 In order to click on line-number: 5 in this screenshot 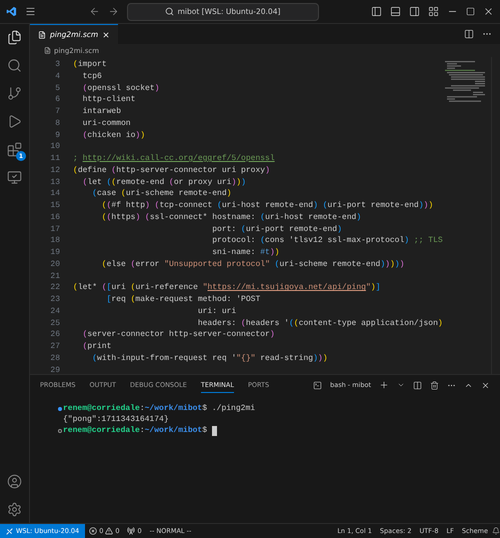, I will do `click(57, 88)`.